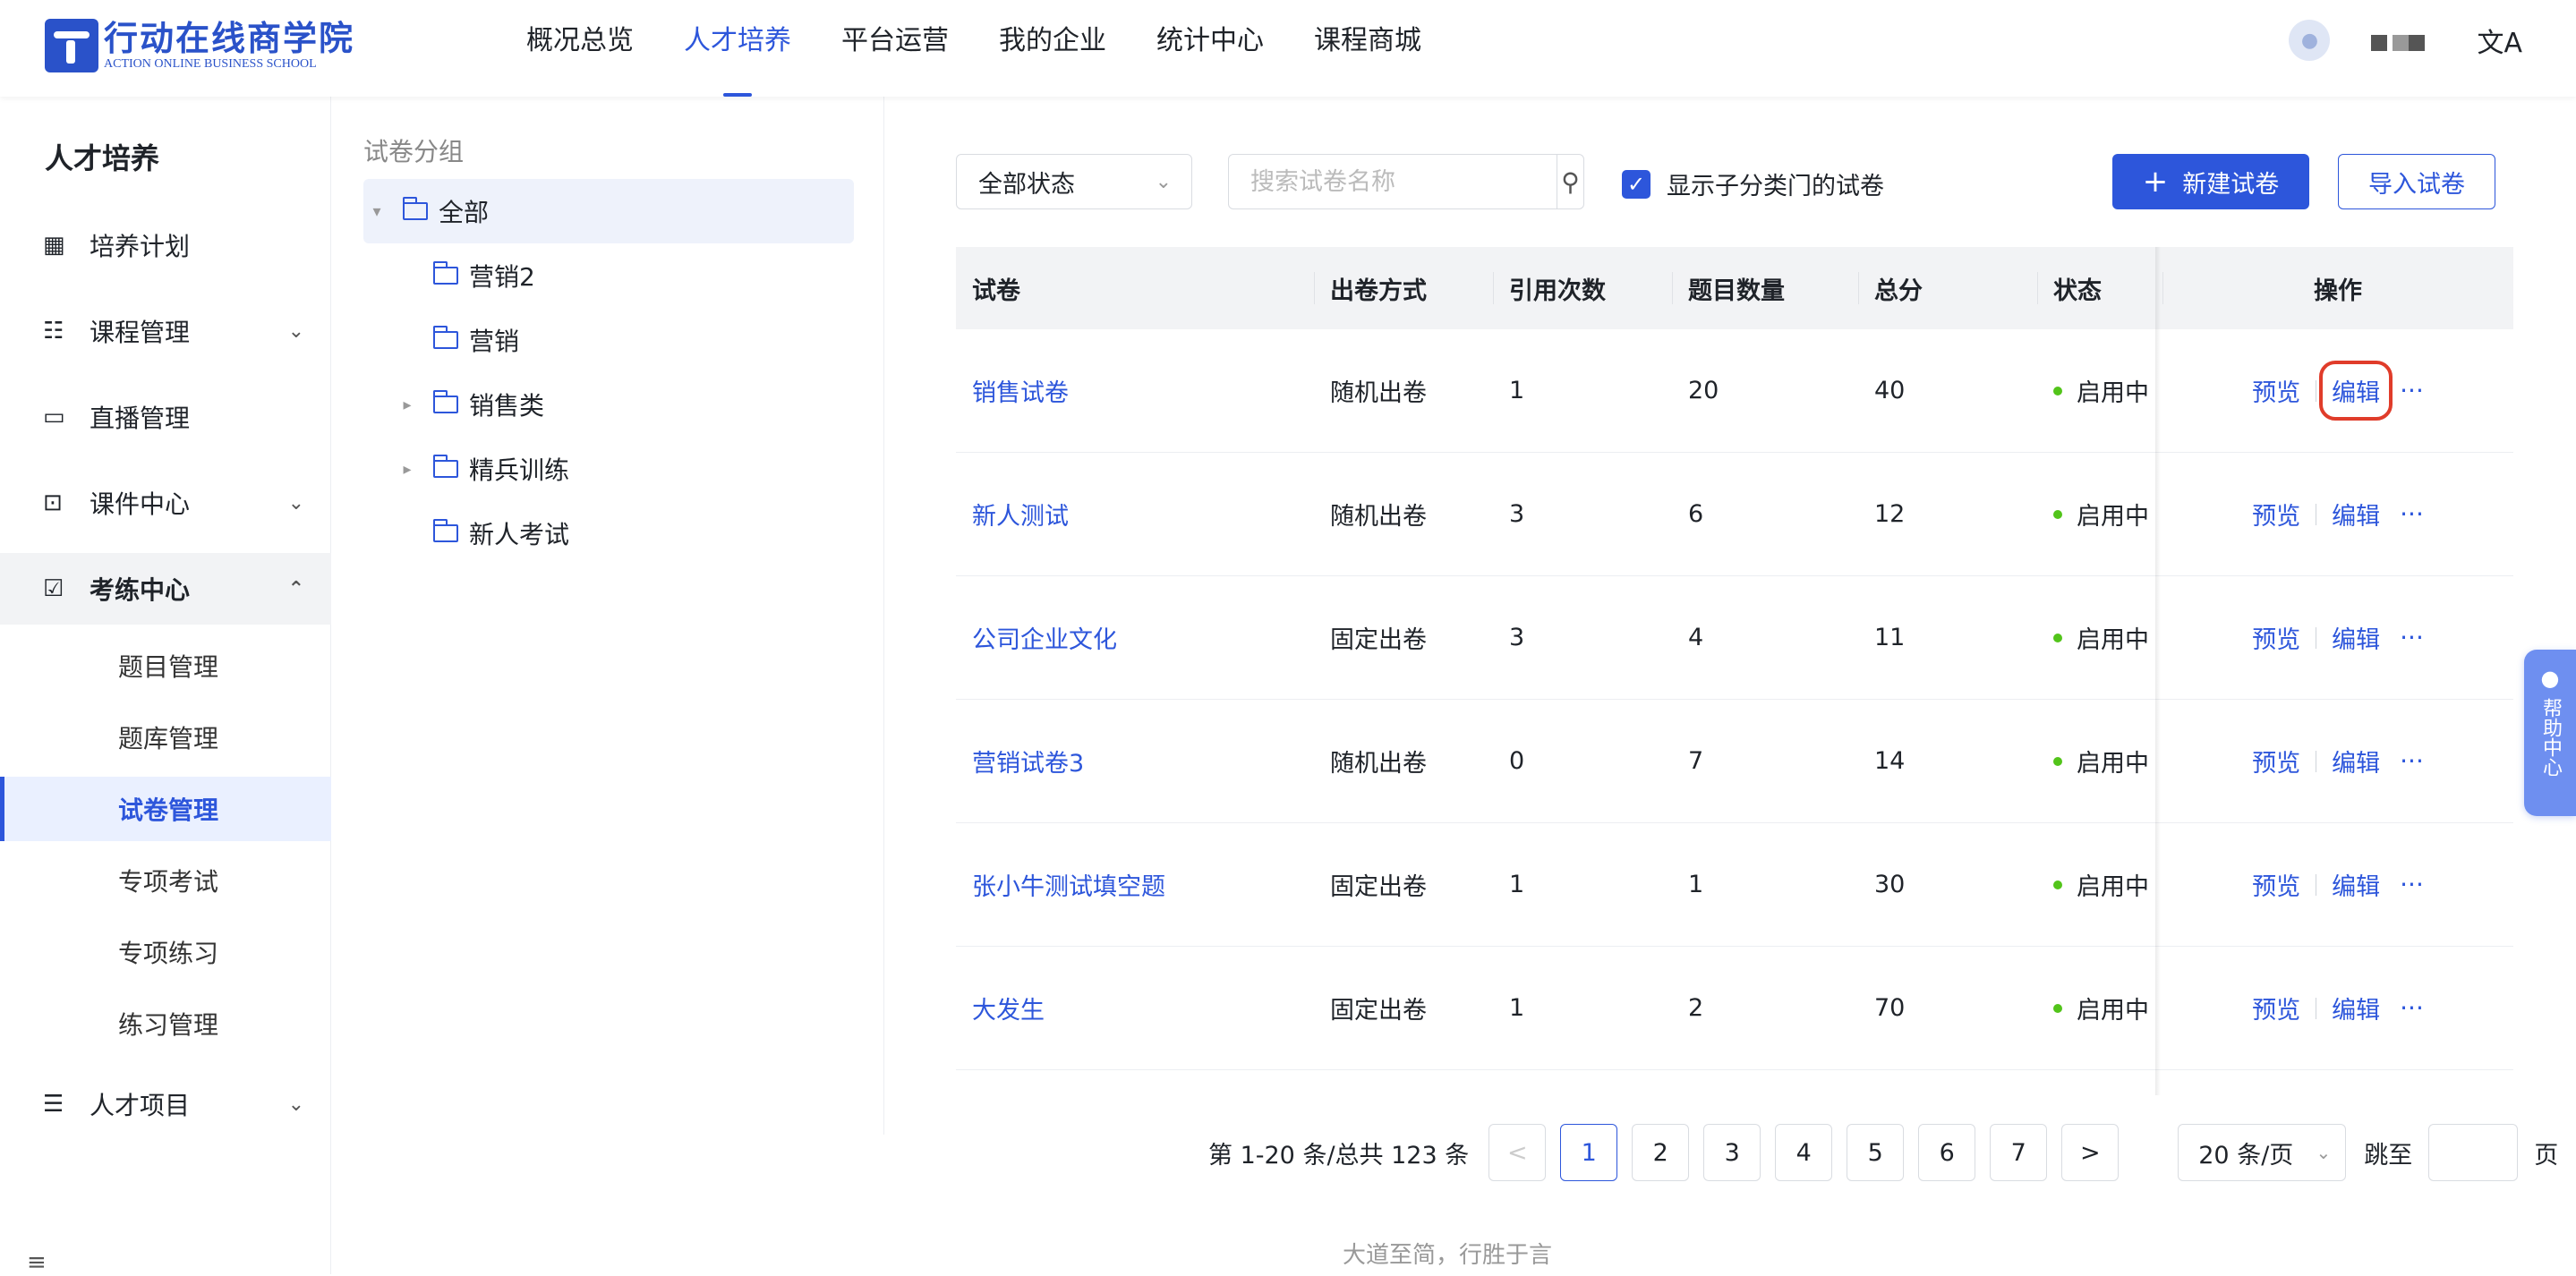  What do you see at coordinates (1589, 1152) in the screenshot?
I see `page-1: 1` at bounding box center [1589, 1152].